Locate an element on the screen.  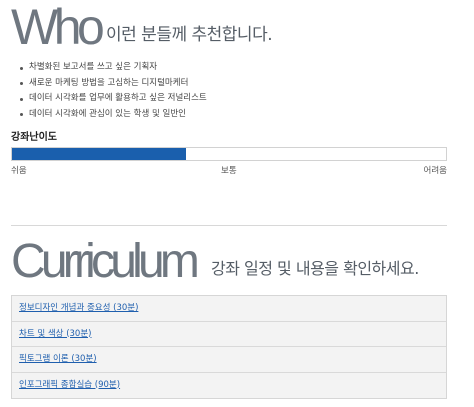
curriculum-row: 정보디자인 개념과 중요성 (30분) is located at coordinates (229, 309).